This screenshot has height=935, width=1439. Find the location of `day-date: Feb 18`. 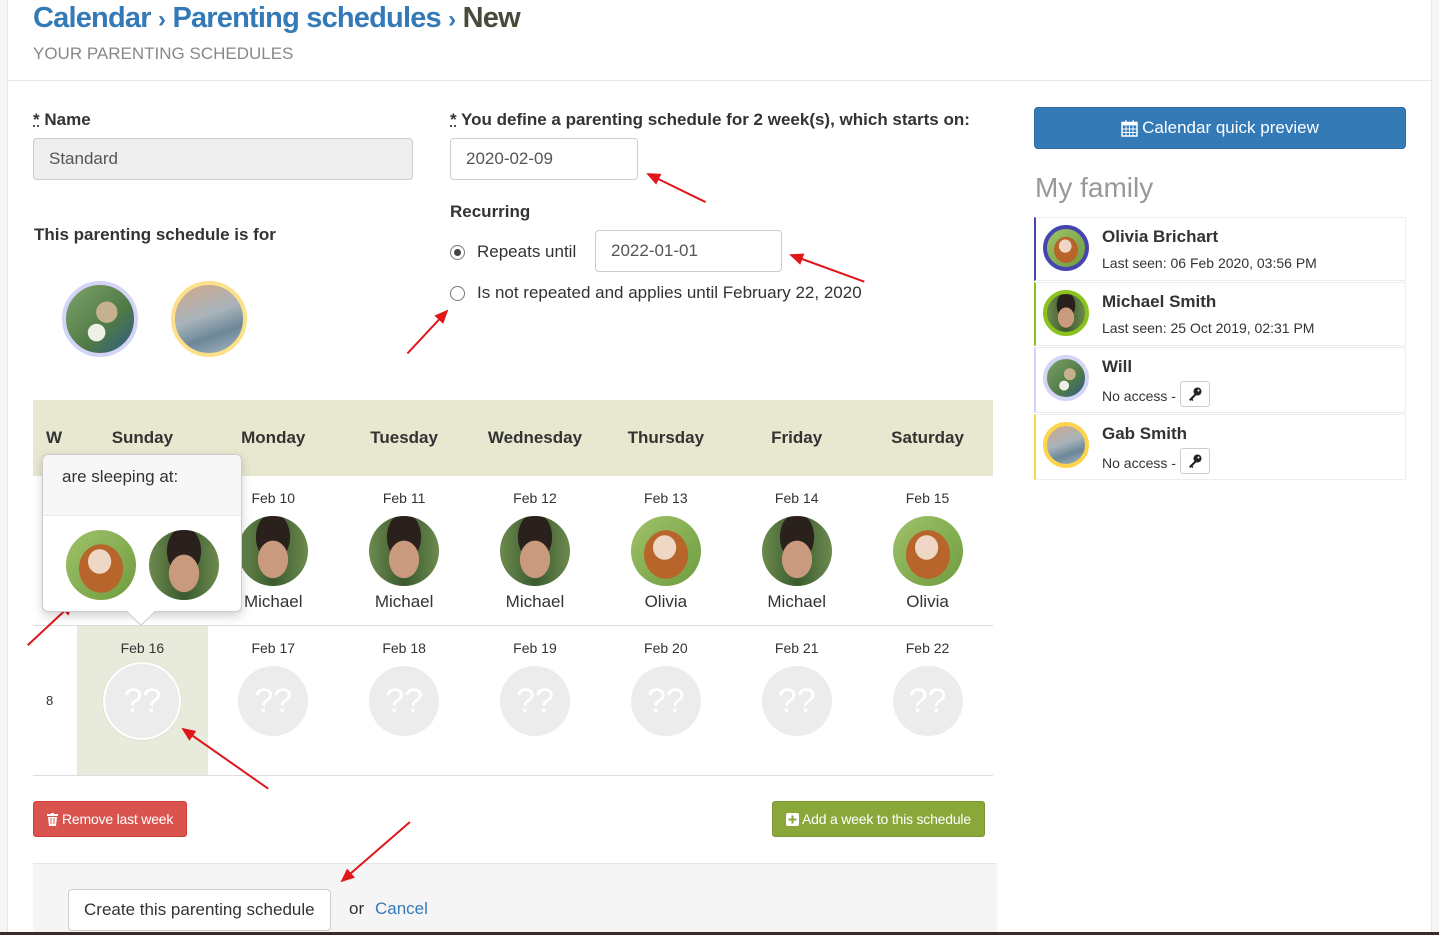

day-date: Feb 18 is located at coordinates (404, 648).